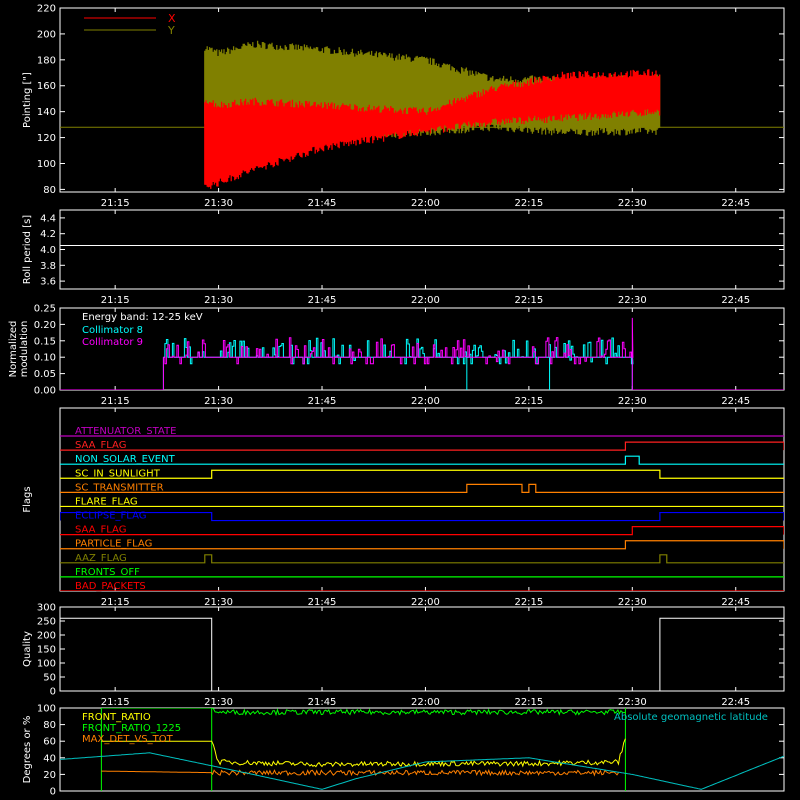  Describe the element at coordinates (24, 349) in the screenshot. I see `y-axis-label: modulation` at that location.